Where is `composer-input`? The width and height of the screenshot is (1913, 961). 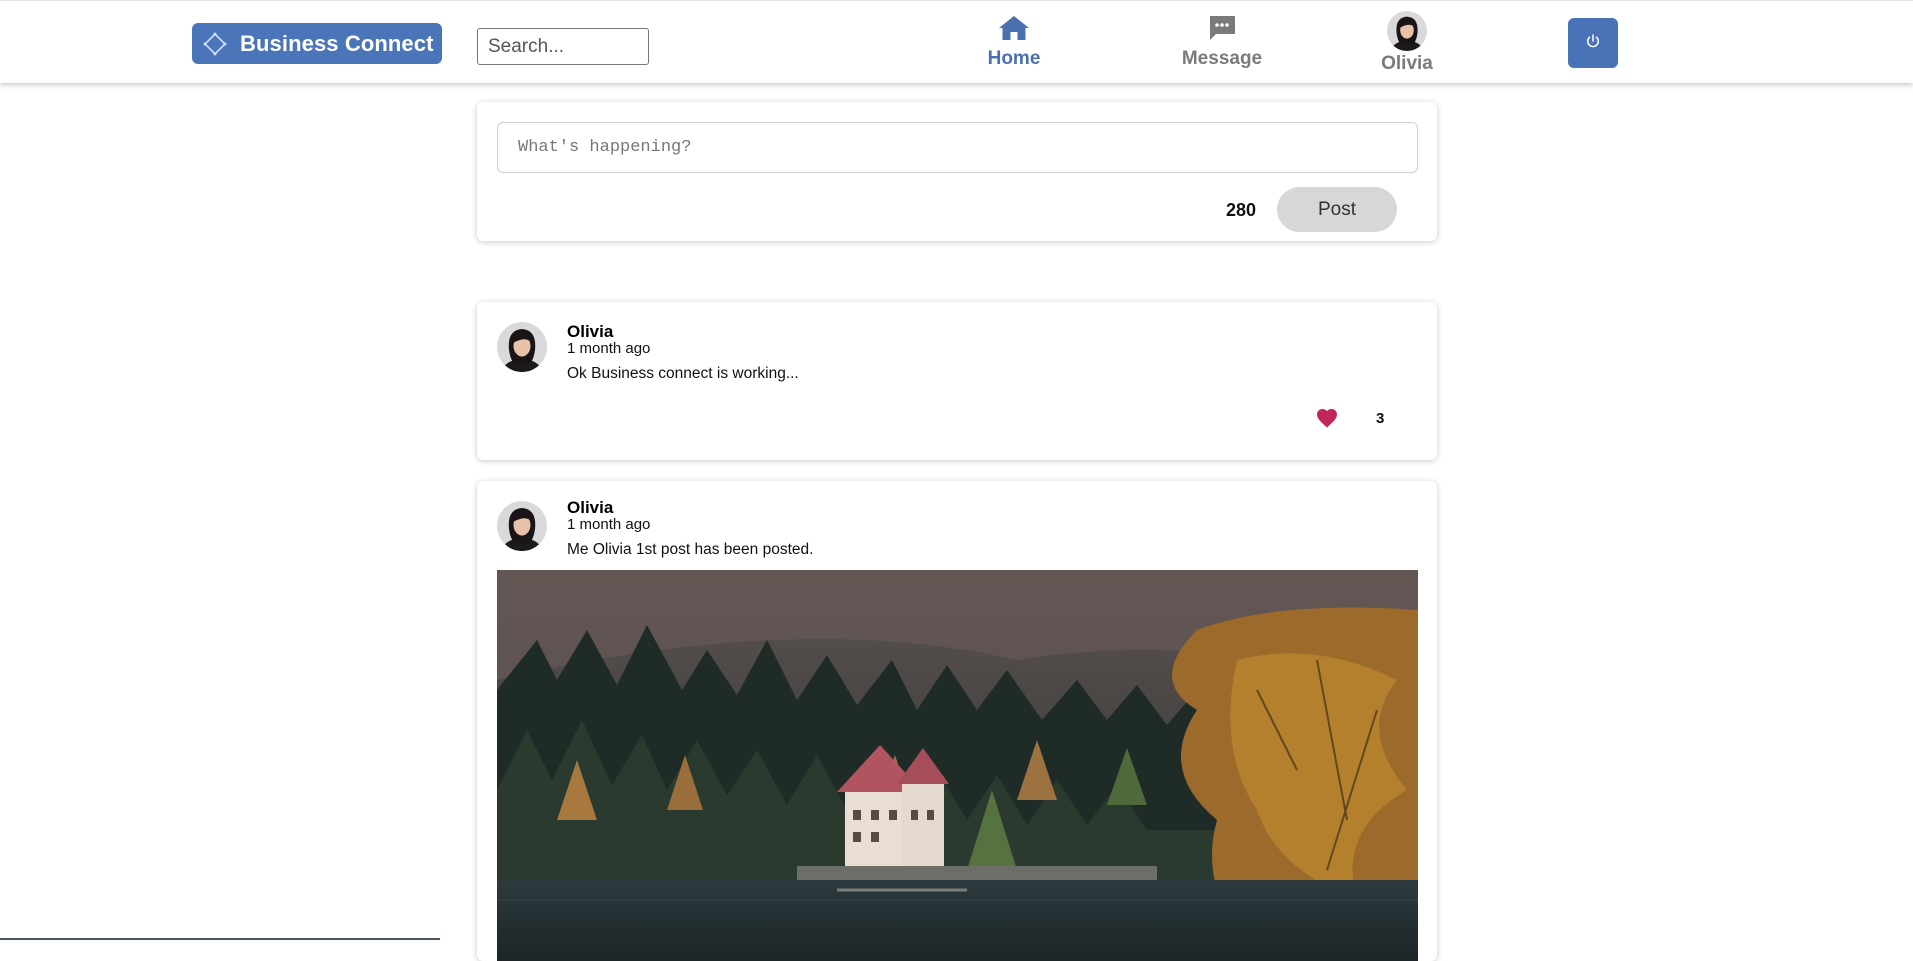
composer-input is located at coordinates (957, 147).